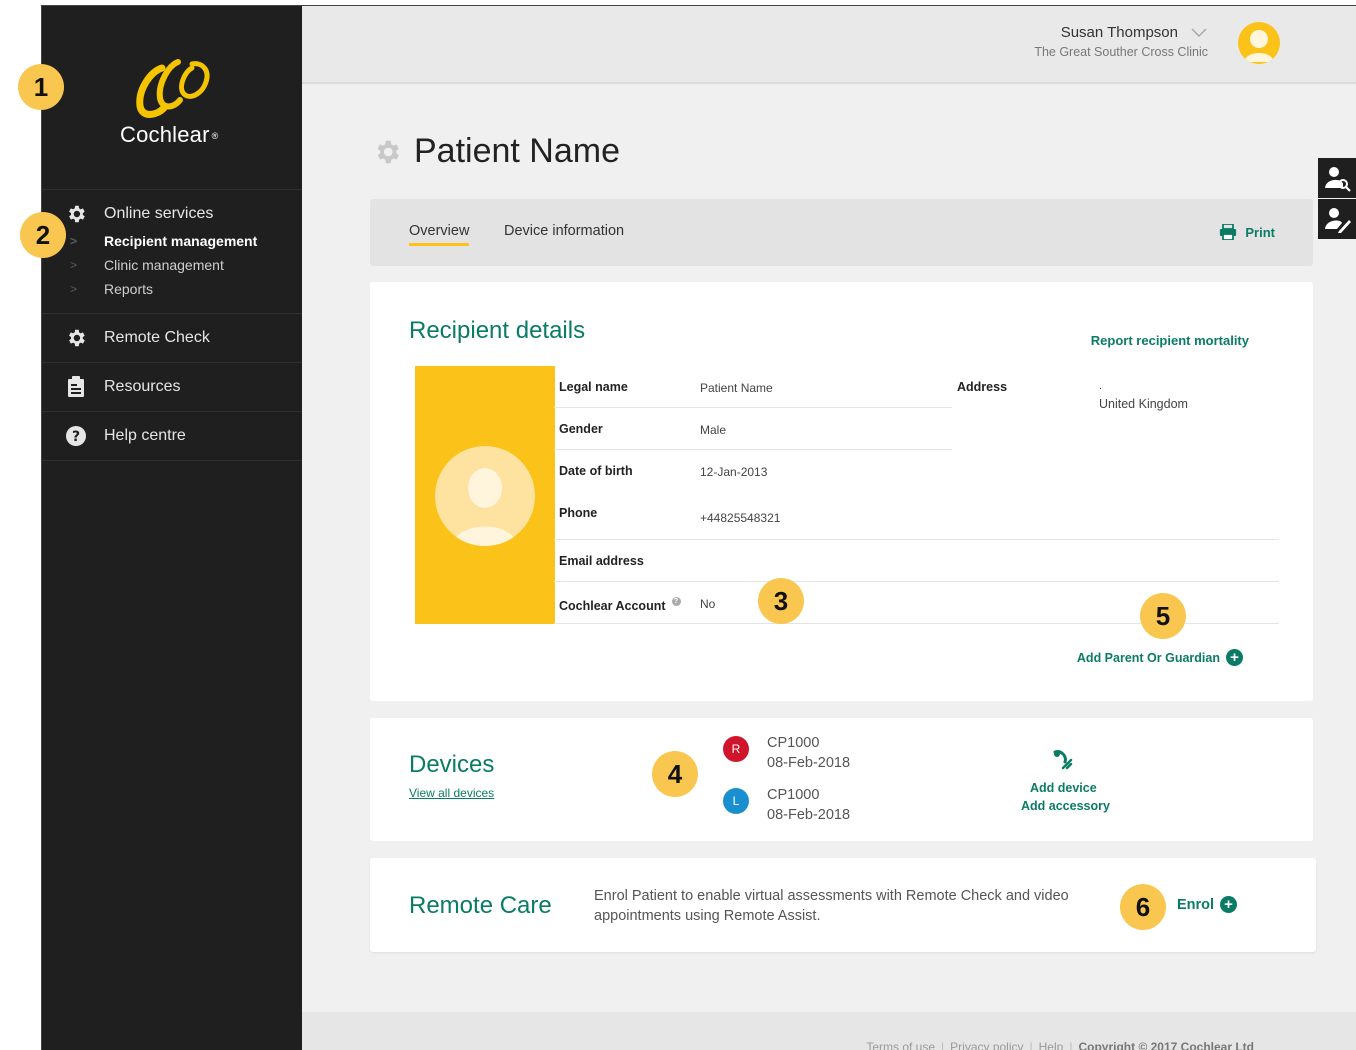 This screenshot has width=1356, height=1050. Describe the element at coordinates (1148, 657) in the screenshot. I see `add-guardian-label: Add Parent Or Guardian` at that location.